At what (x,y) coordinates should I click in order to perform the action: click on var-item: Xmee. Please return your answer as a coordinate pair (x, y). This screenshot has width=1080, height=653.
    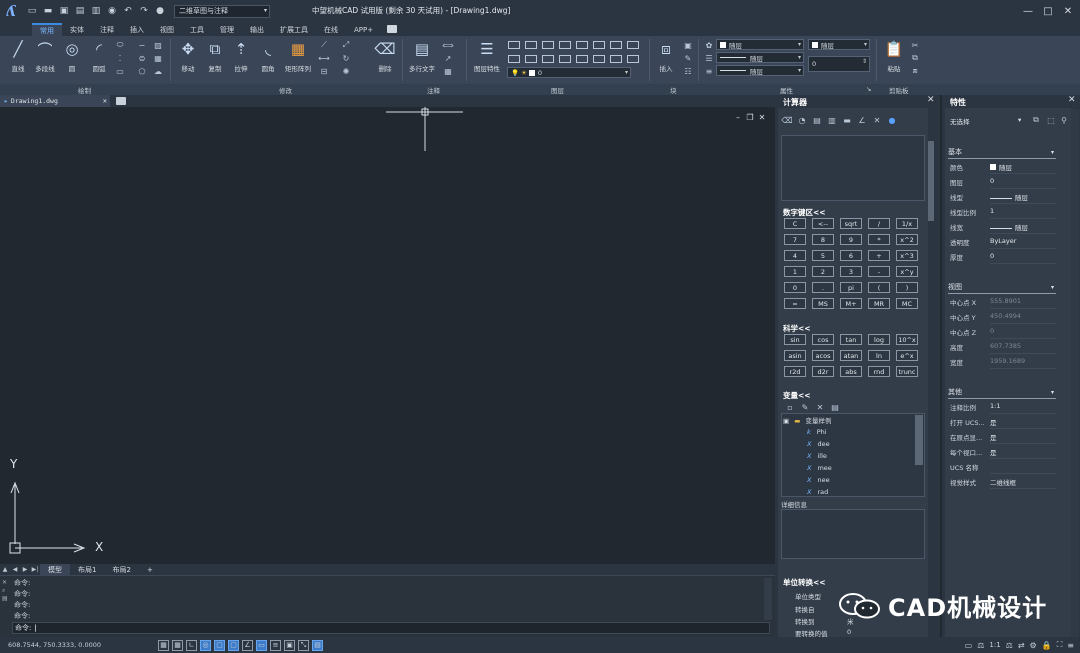
    Looking at the image, I should click on (819, 468).